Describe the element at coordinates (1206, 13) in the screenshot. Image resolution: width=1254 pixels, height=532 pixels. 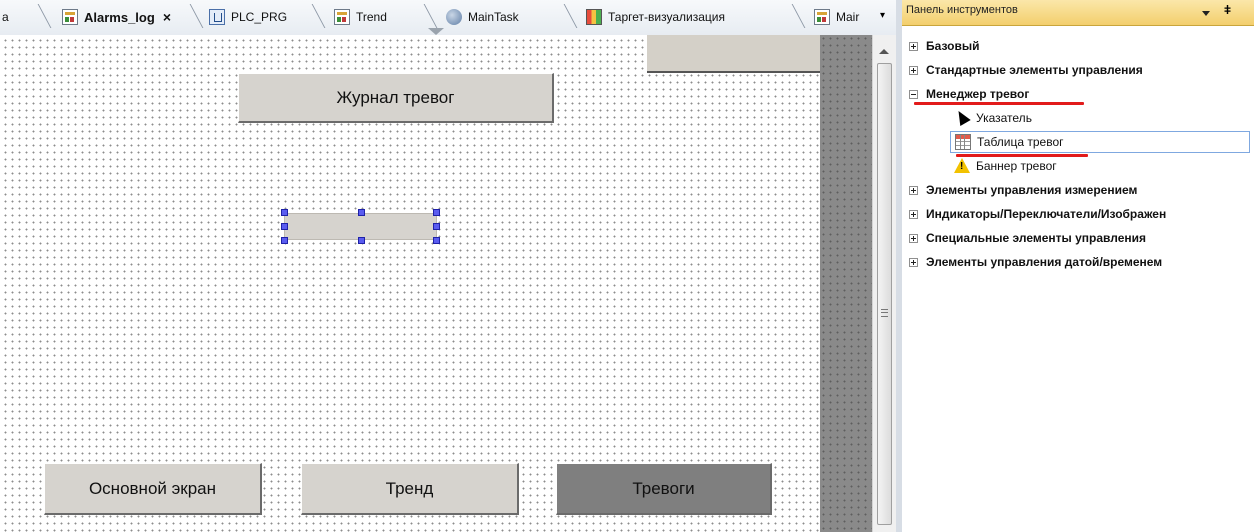
I see `panel-menu-chevron-icon` at that location.